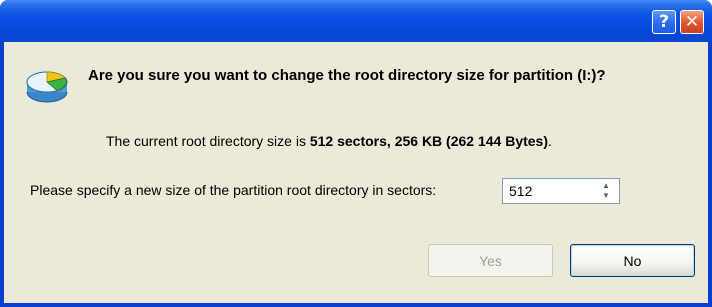  I want to click on root-size-spinner: ▲ ▼, so click(561, 191).